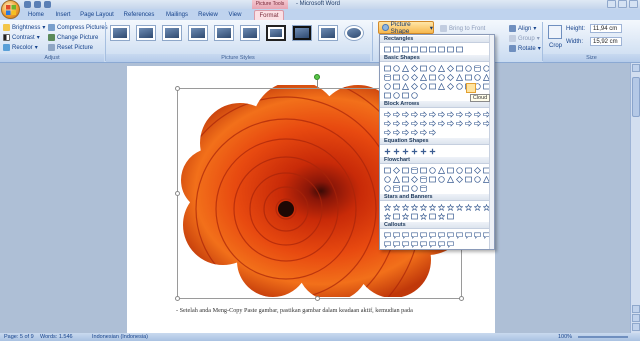 This screenshot has width=640, height=341. What do you see at coordinates (317, 77) in the screenshot?
I see `rotation-handle` at bounding box center [317, 77].